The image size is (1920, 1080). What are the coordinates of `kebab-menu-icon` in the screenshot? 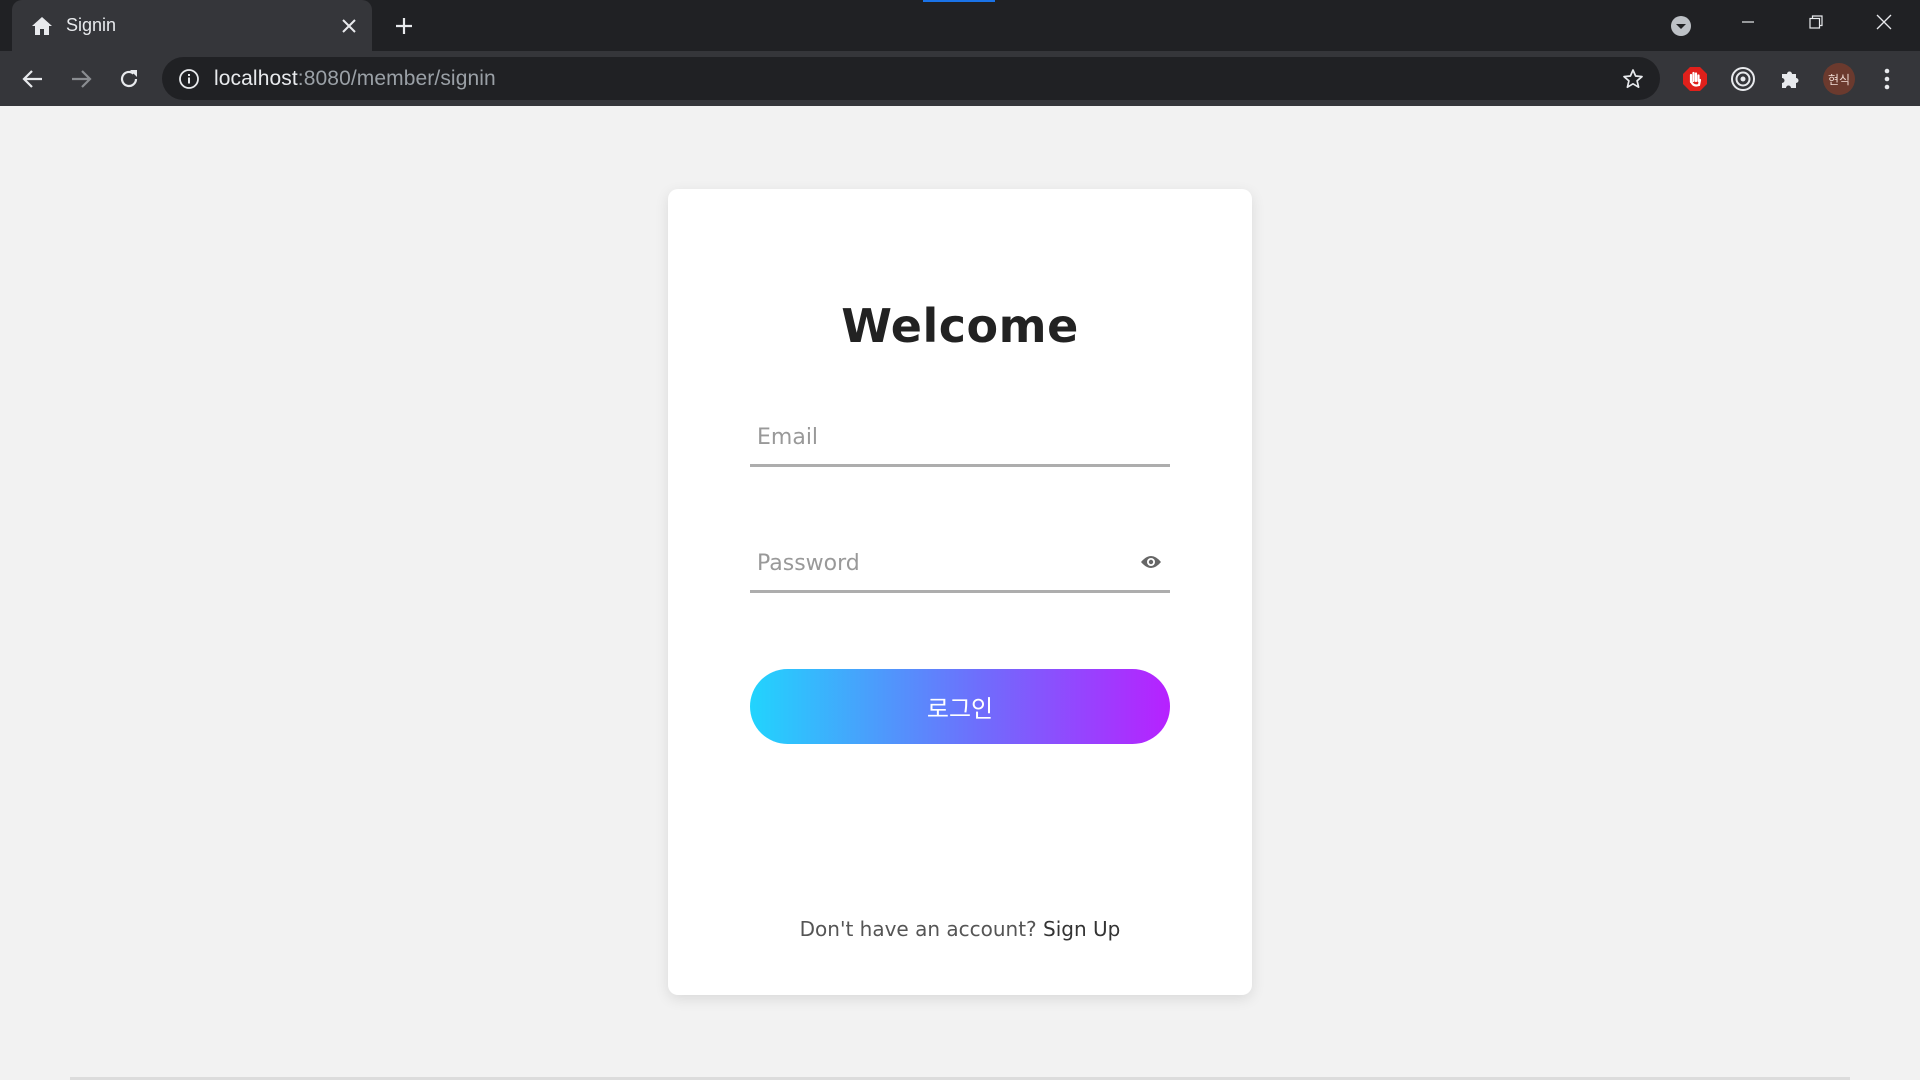 It's located at (1887, 79).